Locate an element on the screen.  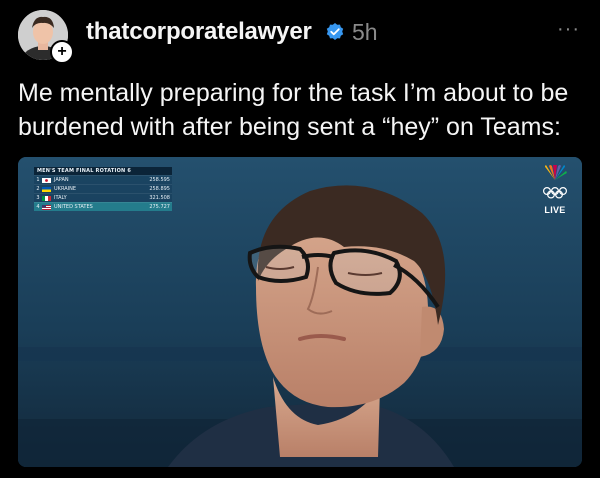
scoreboard-rank: 3 is located at coordinates (38, 198).